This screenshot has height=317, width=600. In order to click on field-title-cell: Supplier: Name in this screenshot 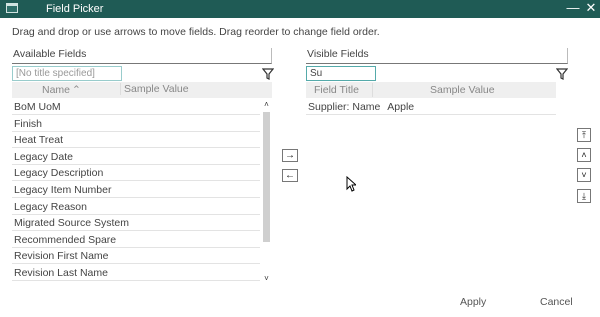, I will do `click(344, 107)`.